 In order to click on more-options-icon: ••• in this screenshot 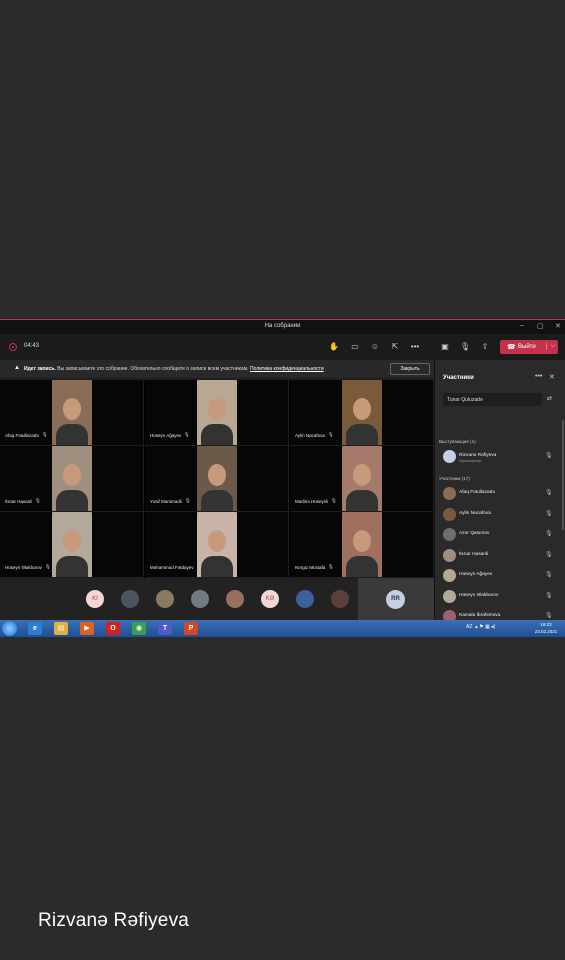, I will do `click(538, 376)`.